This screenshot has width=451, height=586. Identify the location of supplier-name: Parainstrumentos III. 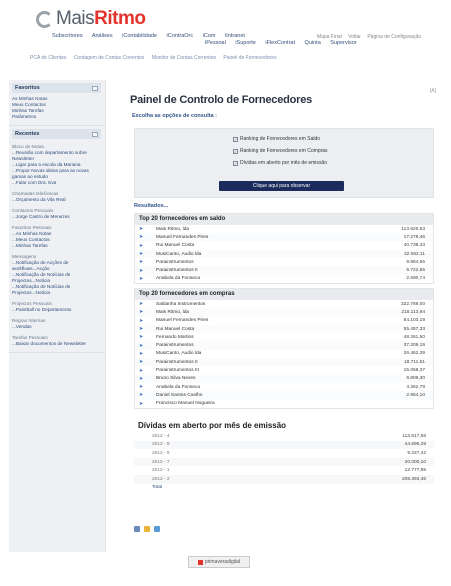
(177, 371).